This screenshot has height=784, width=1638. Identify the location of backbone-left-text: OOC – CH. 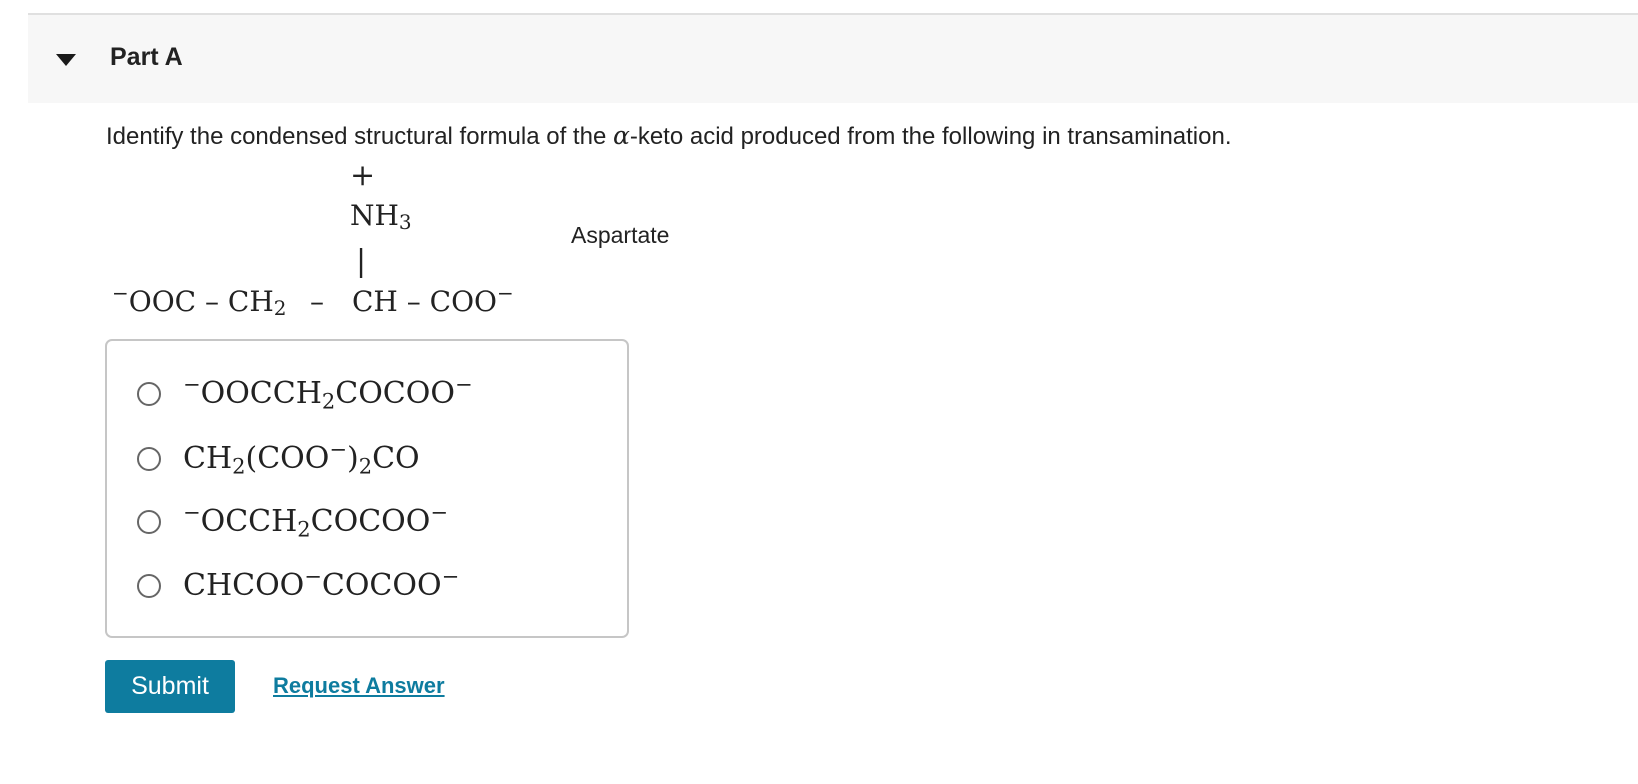
(201, 301).